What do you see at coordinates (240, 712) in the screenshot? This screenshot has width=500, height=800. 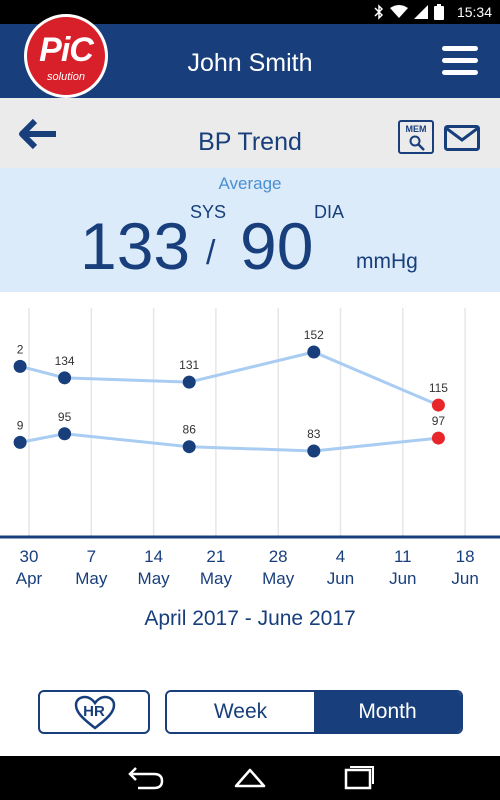 I see `week-toggle-button: Week` at bounding box center [240, 712].